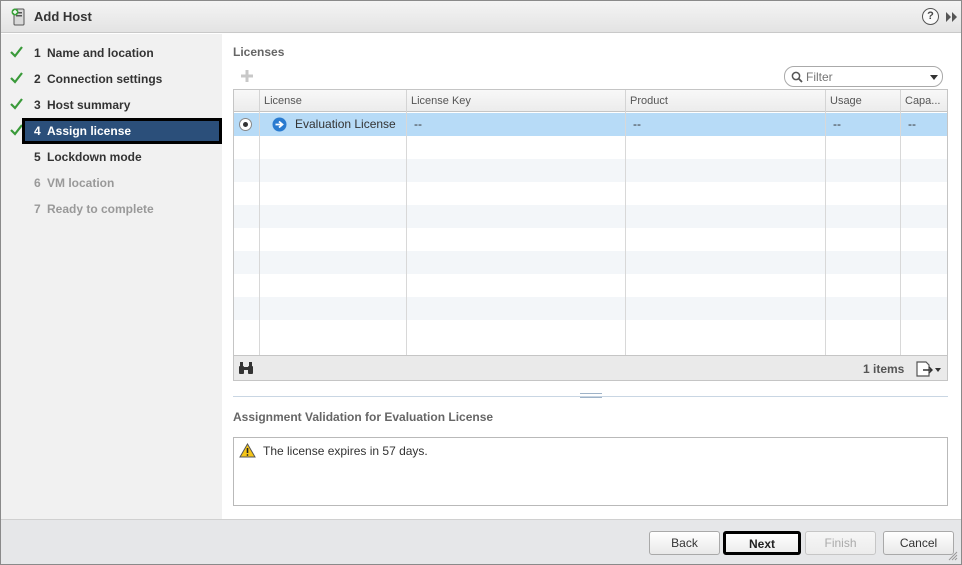 The image size is (962, 565). Describe the element at coordinates (637, 124) in the screenshot. I see `cell-product: --` at that location.